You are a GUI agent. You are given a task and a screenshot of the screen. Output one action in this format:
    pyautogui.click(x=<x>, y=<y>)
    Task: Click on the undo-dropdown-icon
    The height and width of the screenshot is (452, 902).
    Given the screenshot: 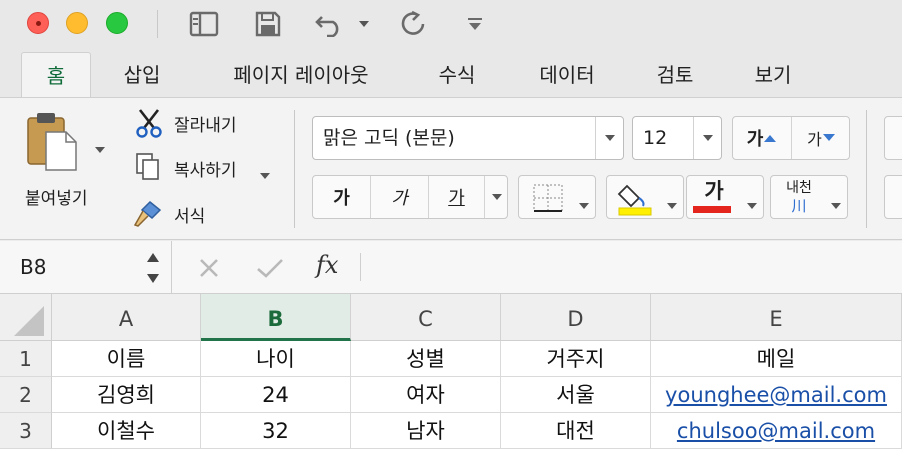 What is the action you would take?
    pyautogui.click(x=364, y=24)
    